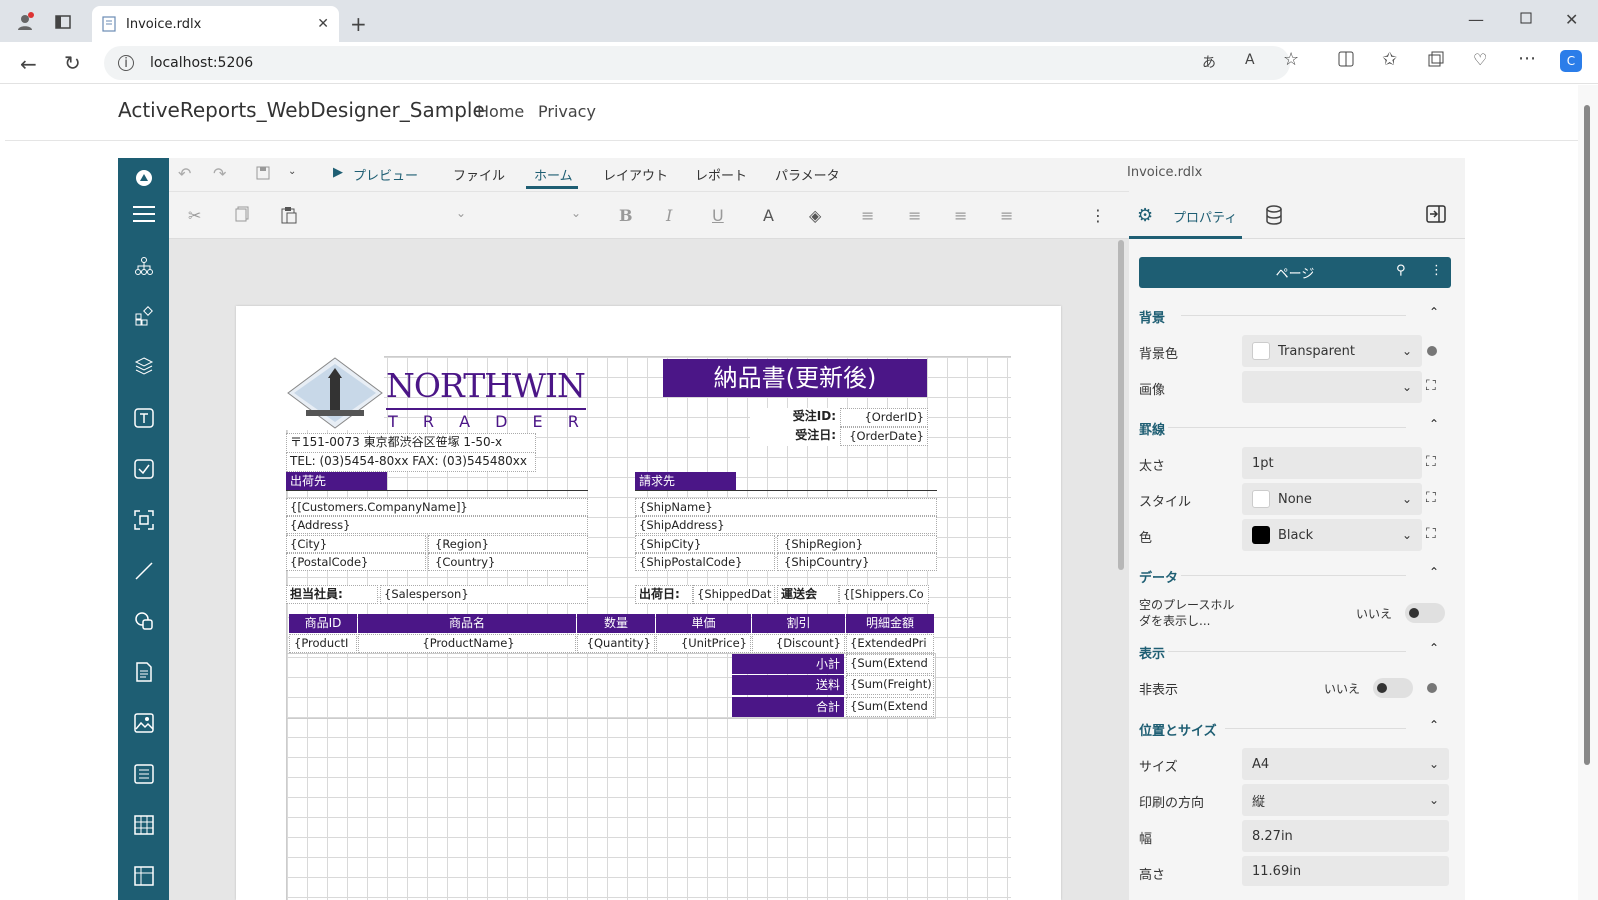  Describe the element at coordinates (1393, 688) in the screenshot. I see `hidden-toggle` at that location.